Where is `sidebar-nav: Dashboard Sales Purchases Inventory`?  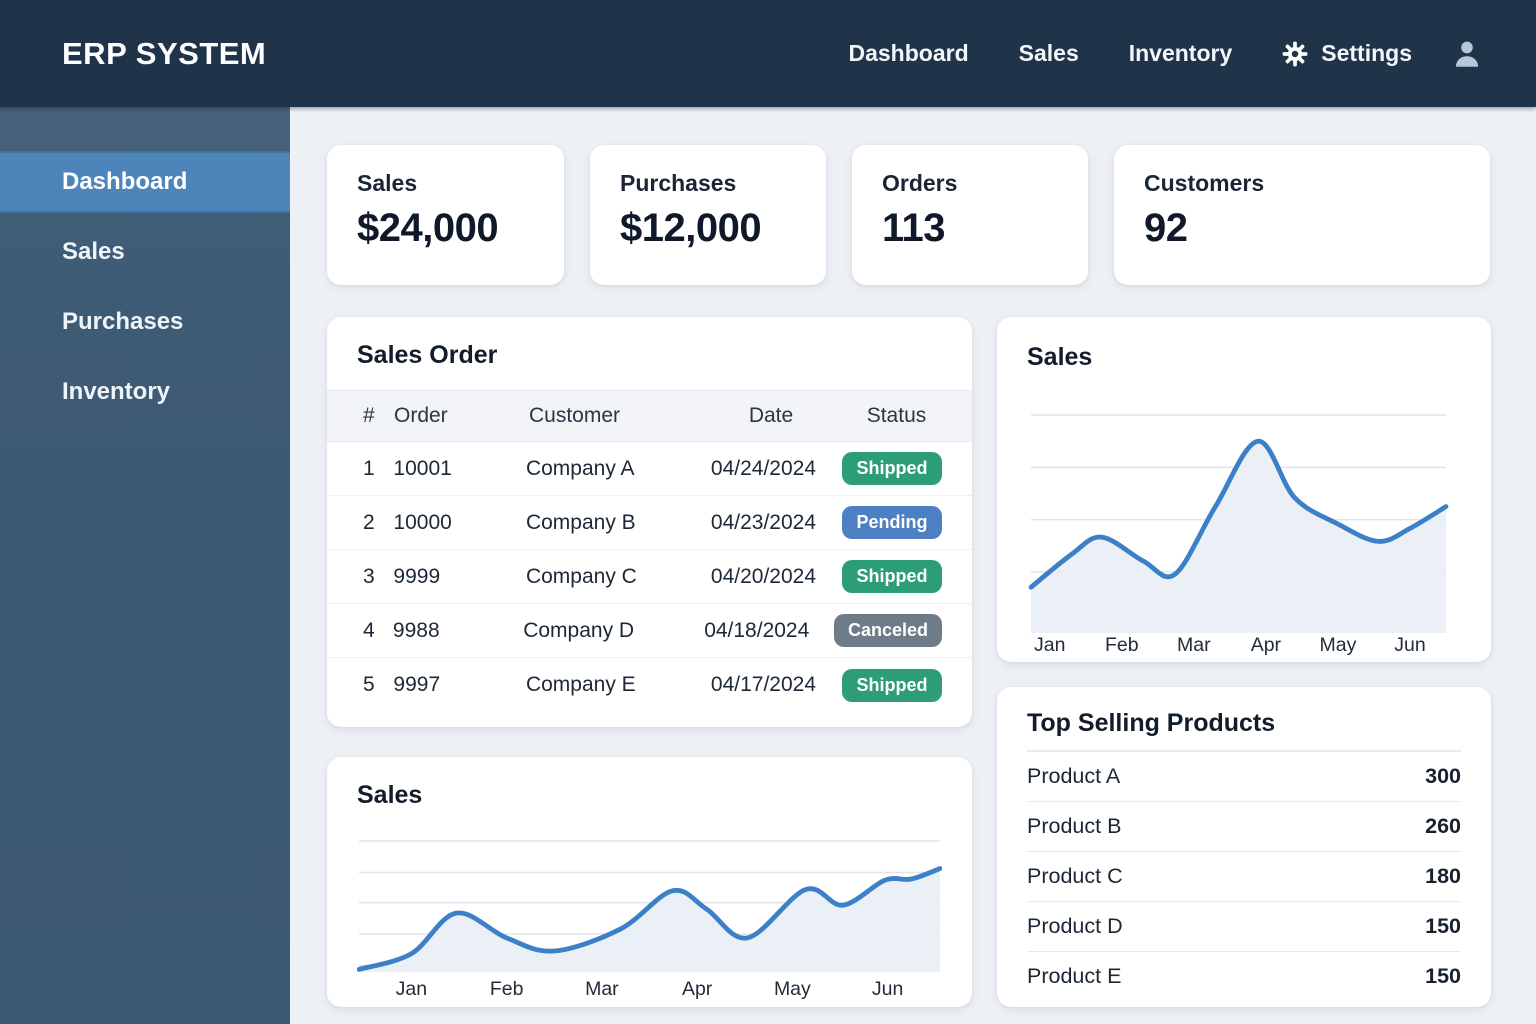
sidebar-nav: Dashboard Sales Purchases Inventory is located at coordinates (145, 265).